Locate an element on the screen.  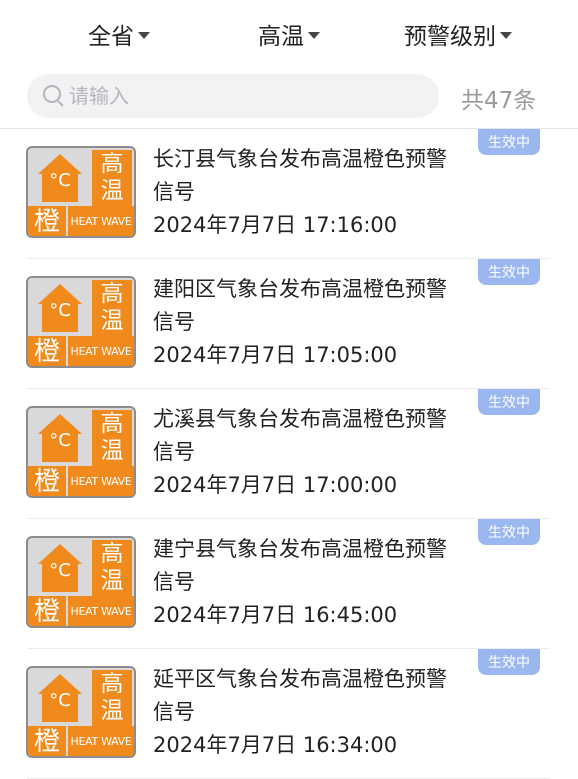
total-count: 共47条 is located at coordinates (499, 101).